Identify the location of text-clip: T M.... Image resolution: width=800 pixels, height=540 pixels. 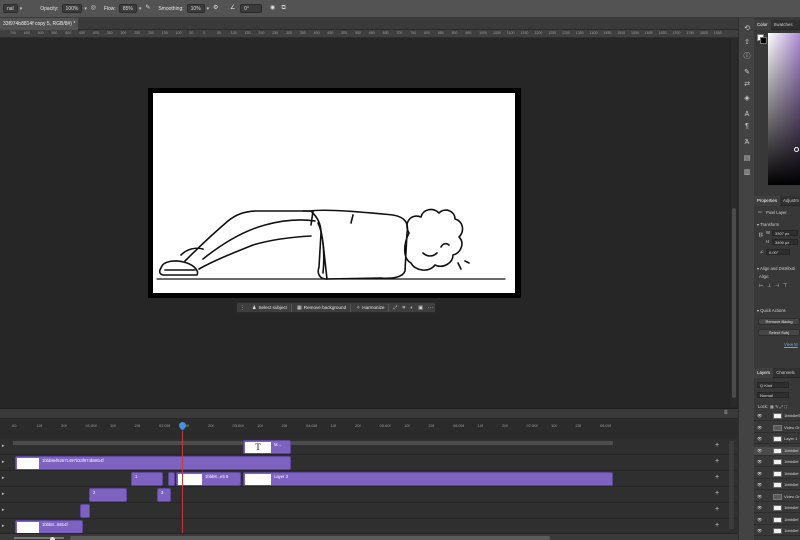
(267, 447).